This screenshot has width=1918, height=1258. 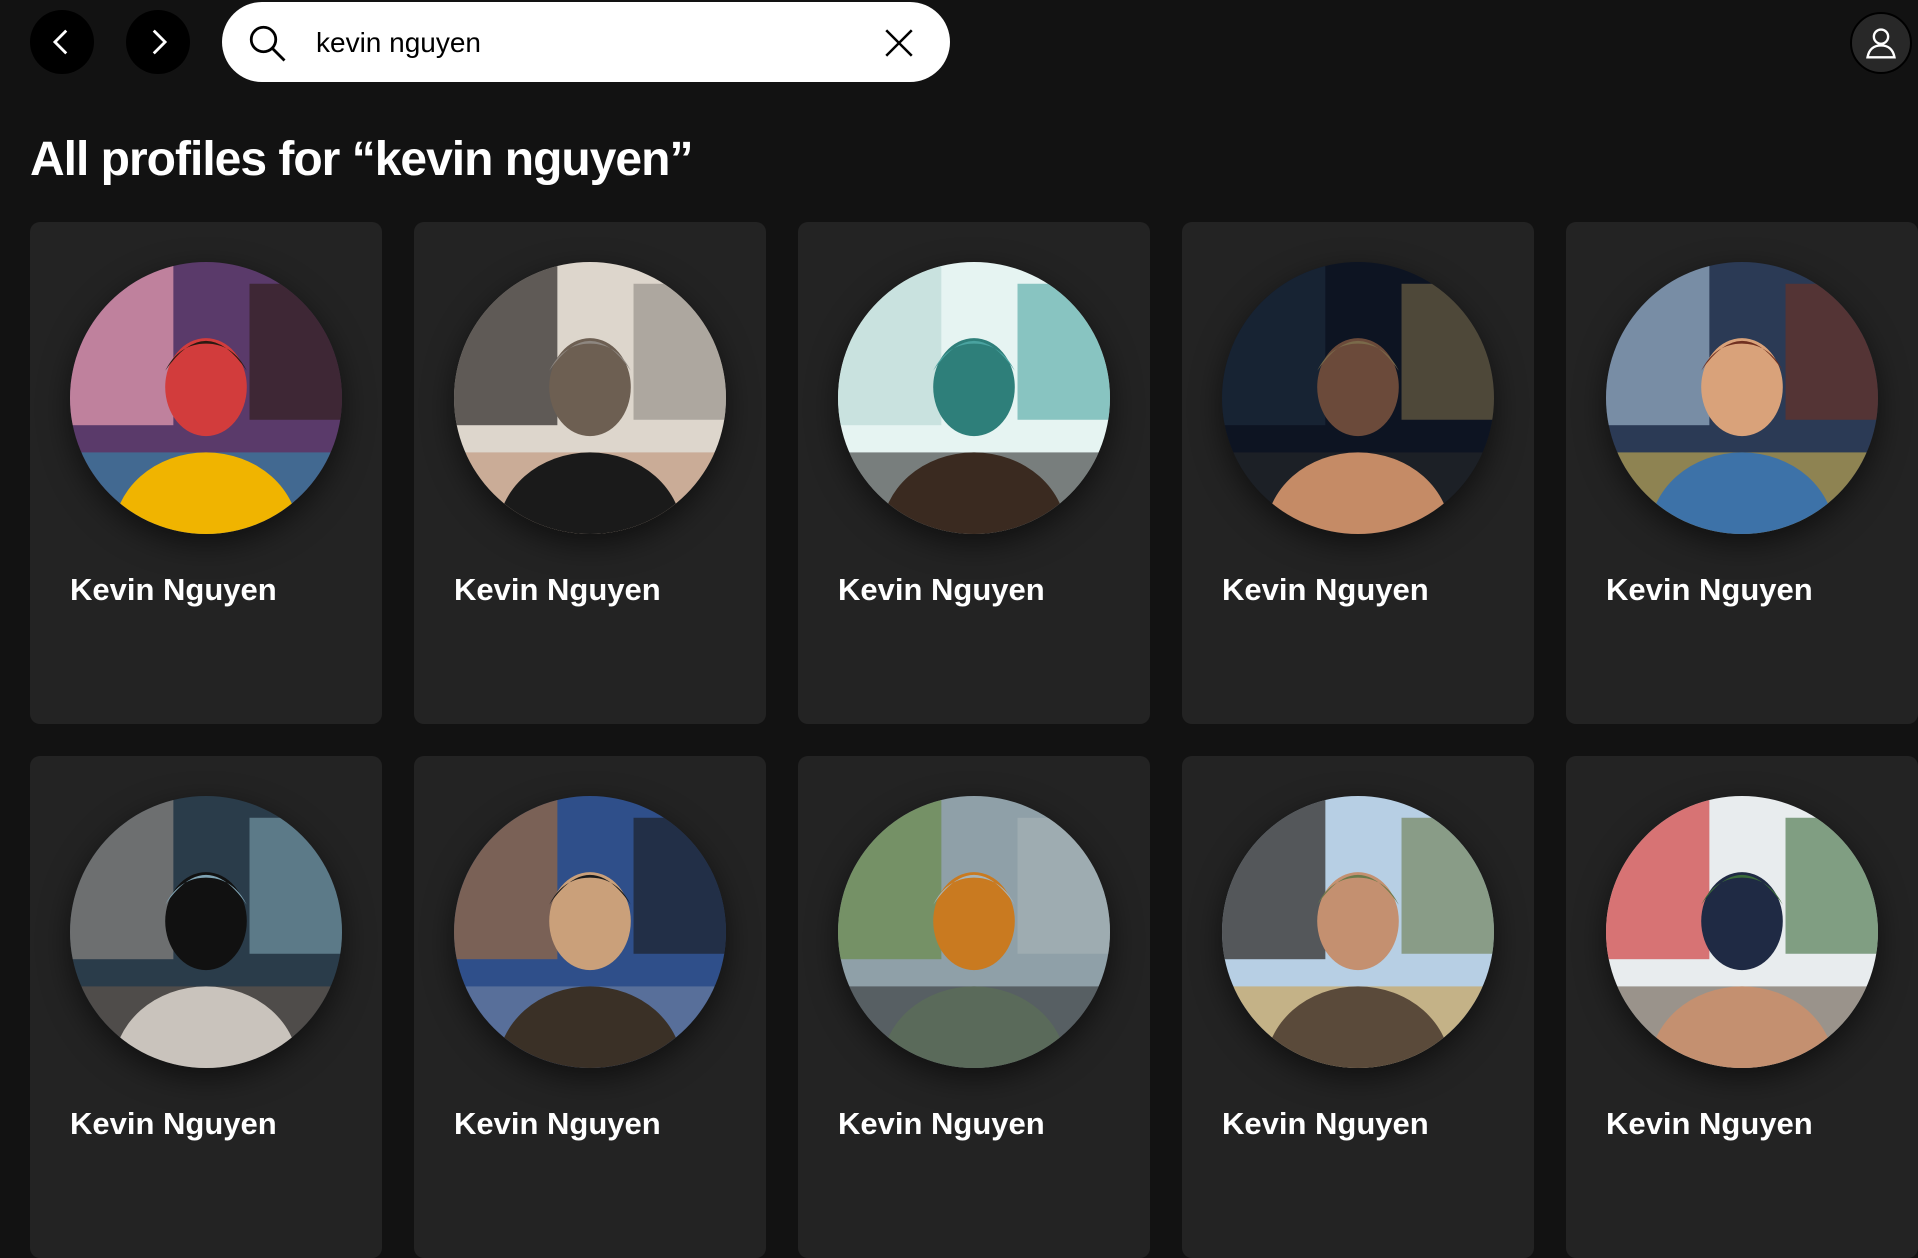 I want to click on back-button, so click(x=62, y=42).